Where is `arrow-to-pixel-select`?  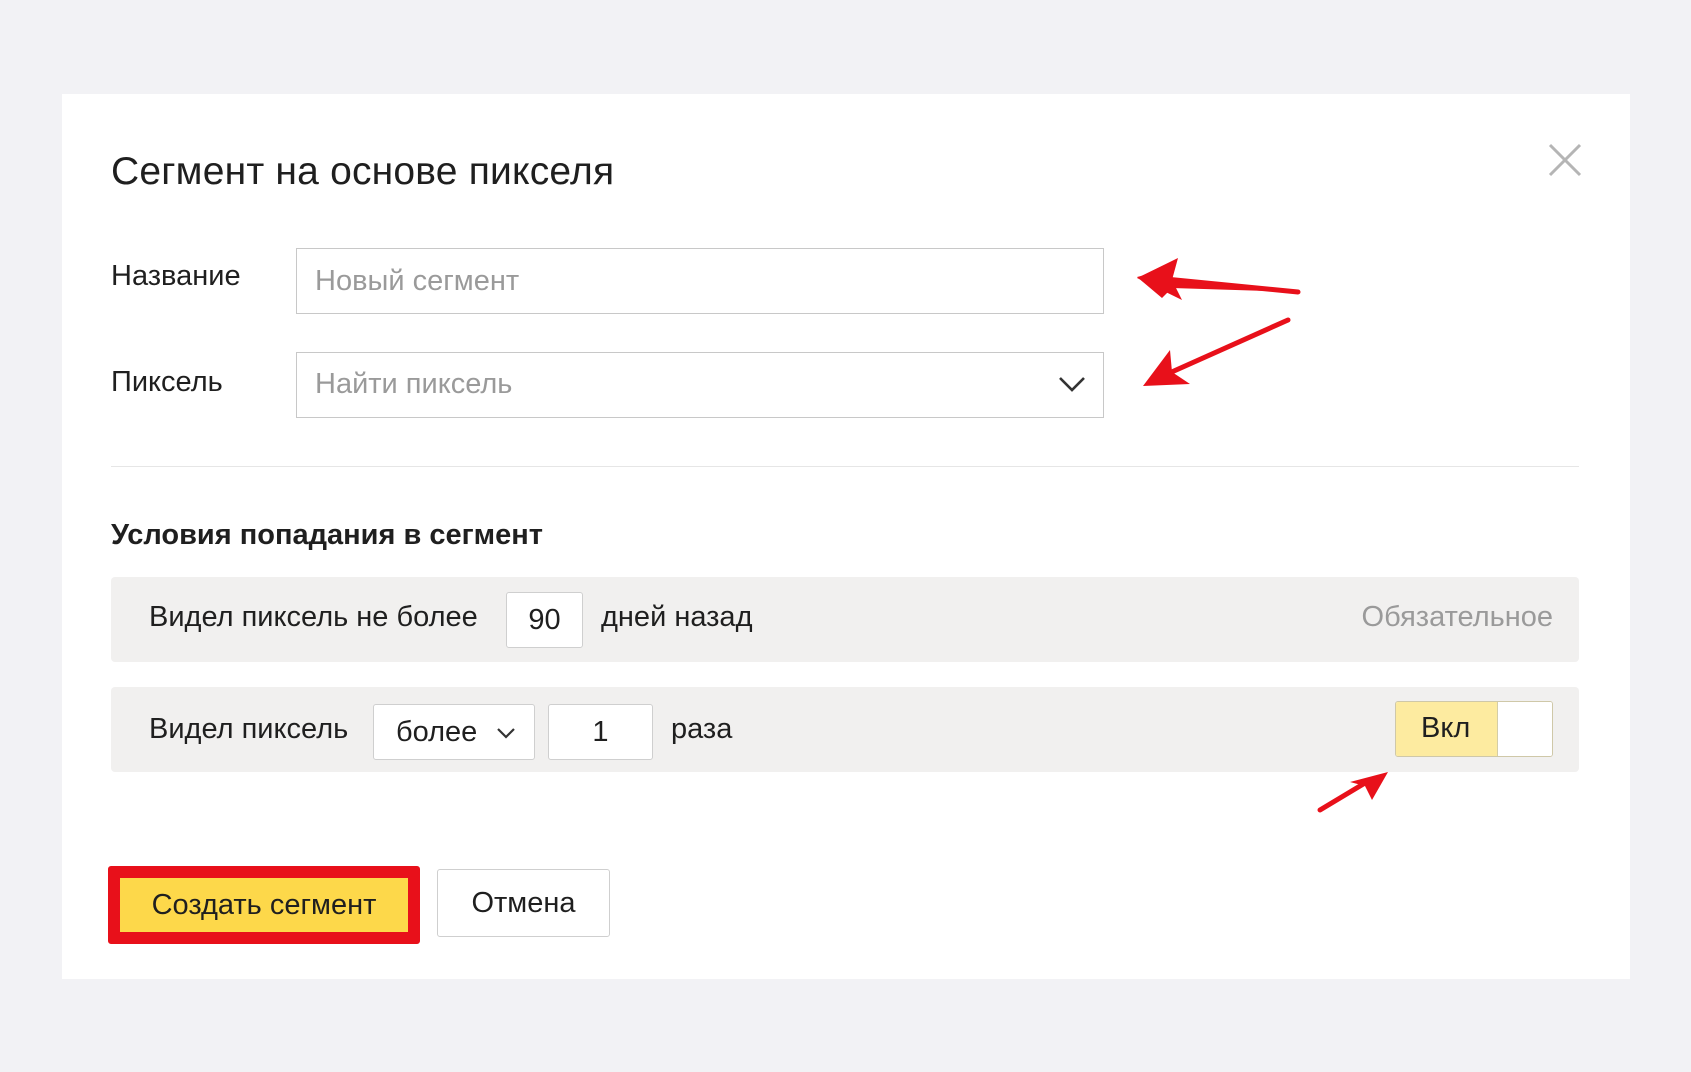
arrow-to-pixel-select is located at coordinates (1217, 351).